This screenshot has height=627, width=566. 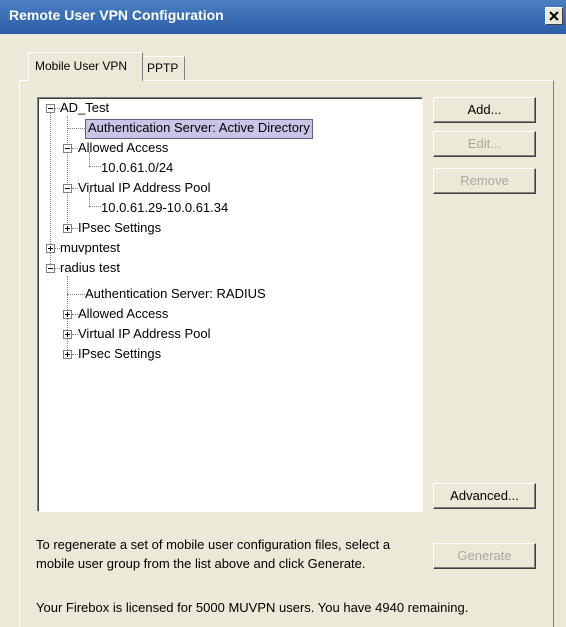 I want to click on tree-node-muvpntest: muvpntest, so click(x=90, y=248).